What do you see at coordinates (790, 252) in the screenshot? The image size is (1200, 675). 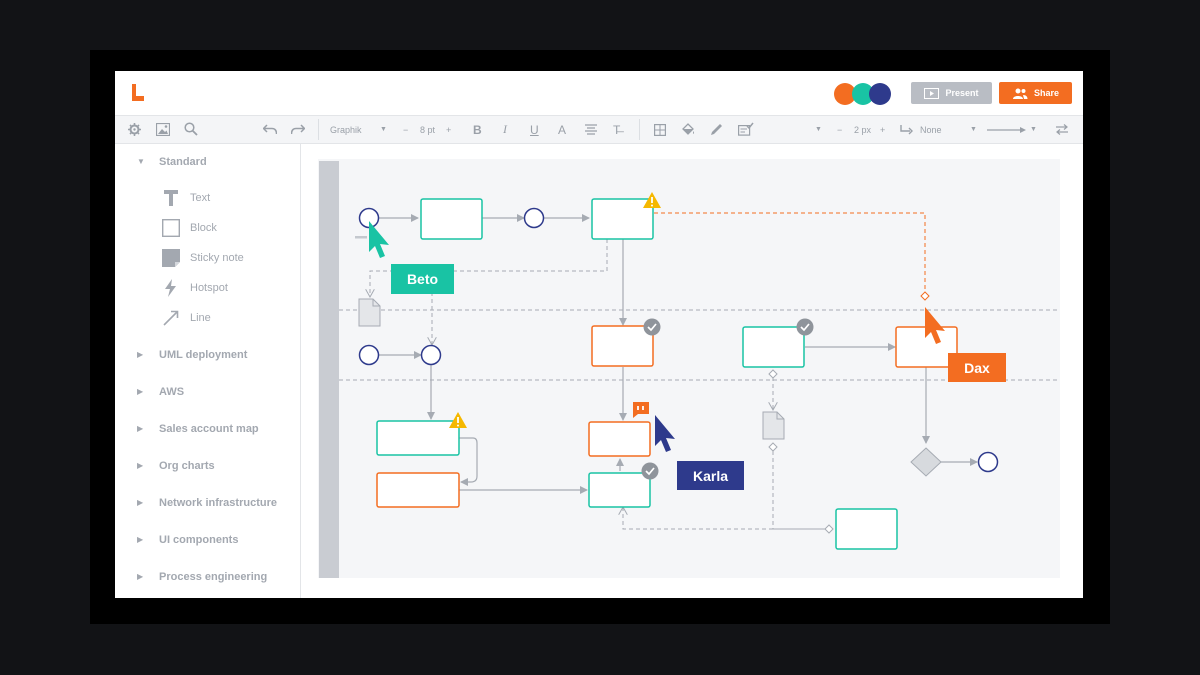 I see `dashed-connector-orange` at bounding box center [790, 252].